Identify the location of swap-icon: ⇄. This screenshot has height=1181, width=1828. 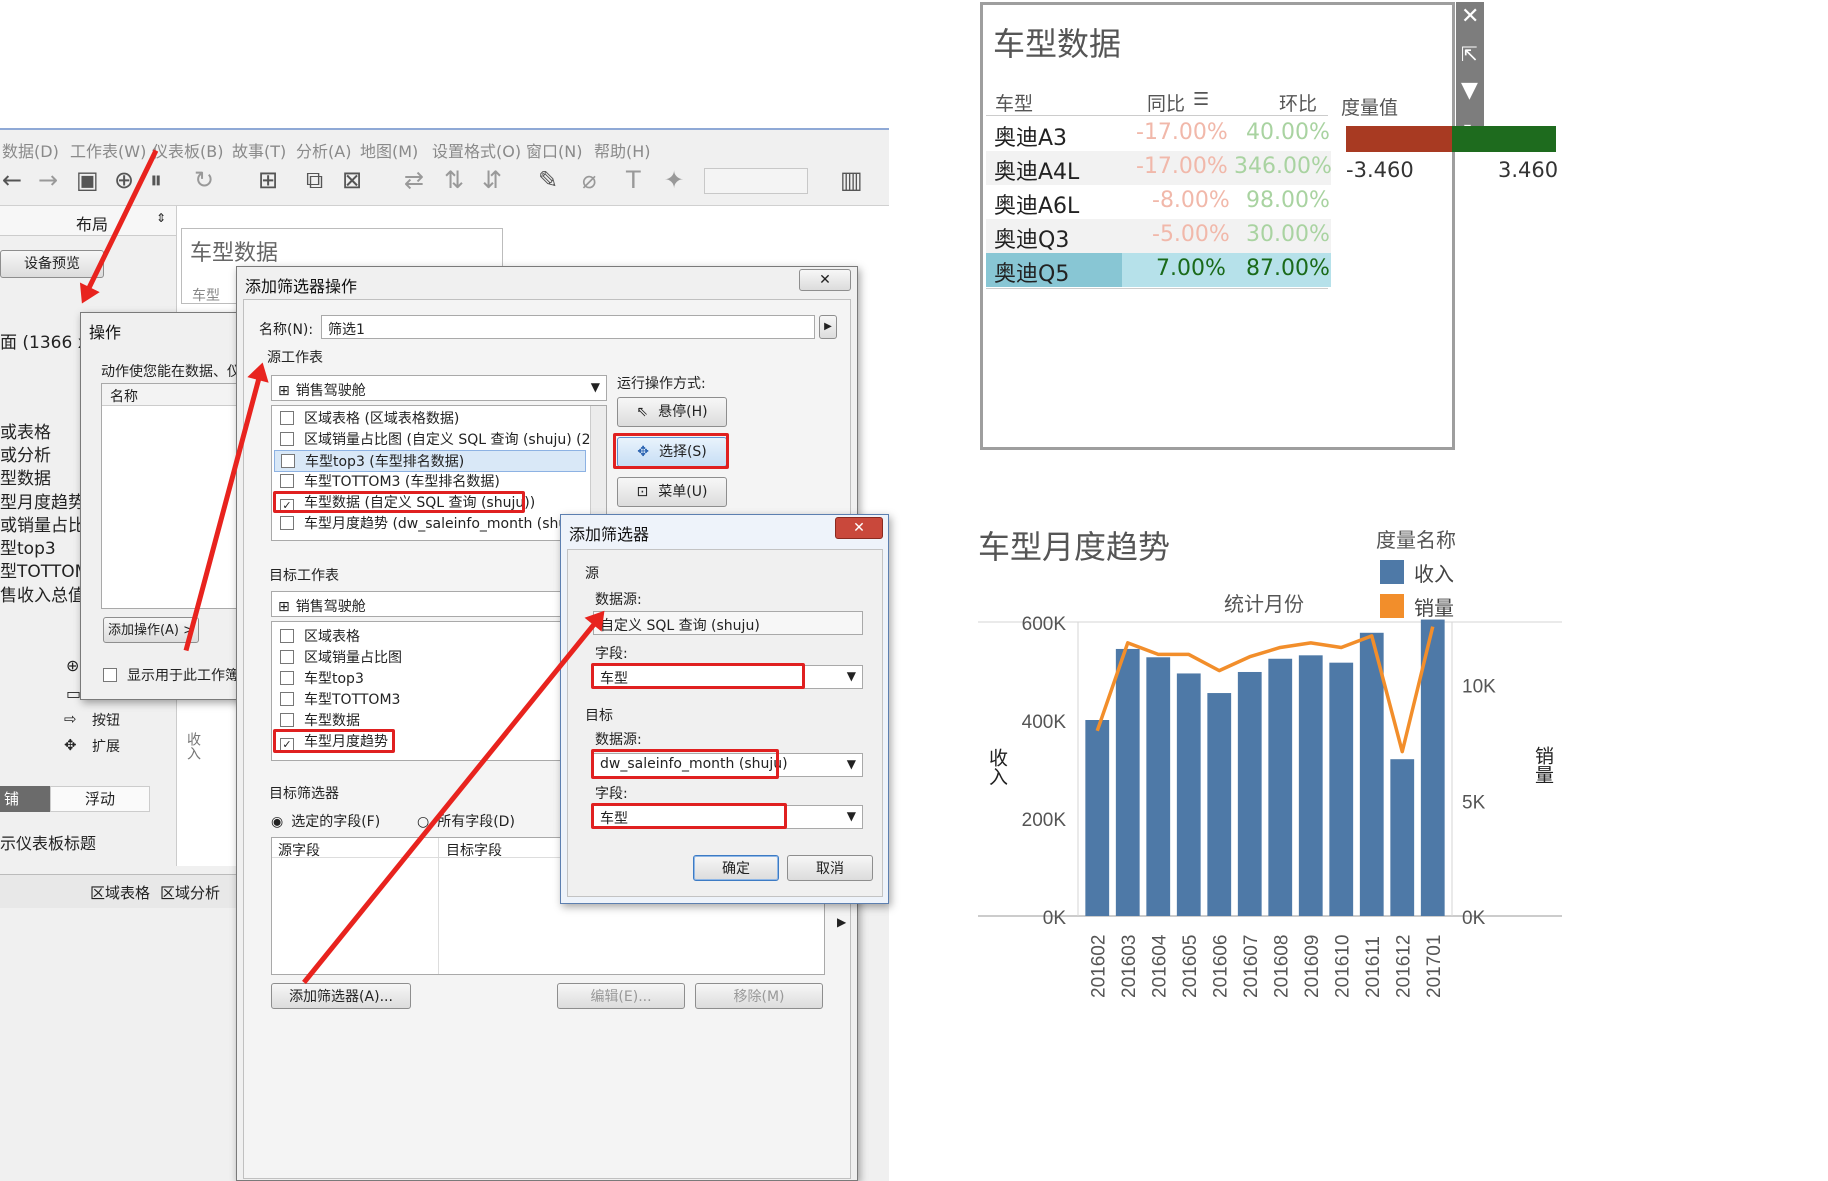
(414, 180).